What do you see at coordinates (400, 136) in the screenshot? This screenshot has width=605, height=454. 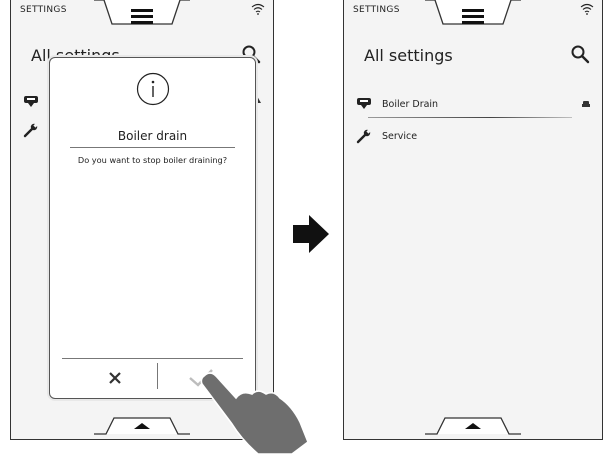 I see `menu-item-label: Service` at bounding box center [400, 136].